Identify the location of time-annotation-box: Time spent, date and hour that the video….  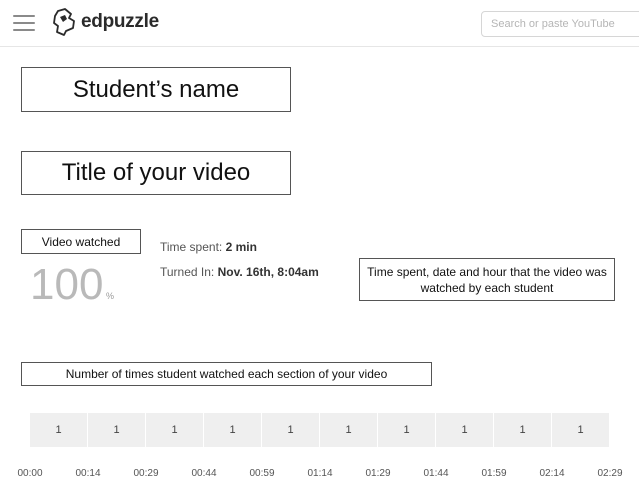
(487, 279).